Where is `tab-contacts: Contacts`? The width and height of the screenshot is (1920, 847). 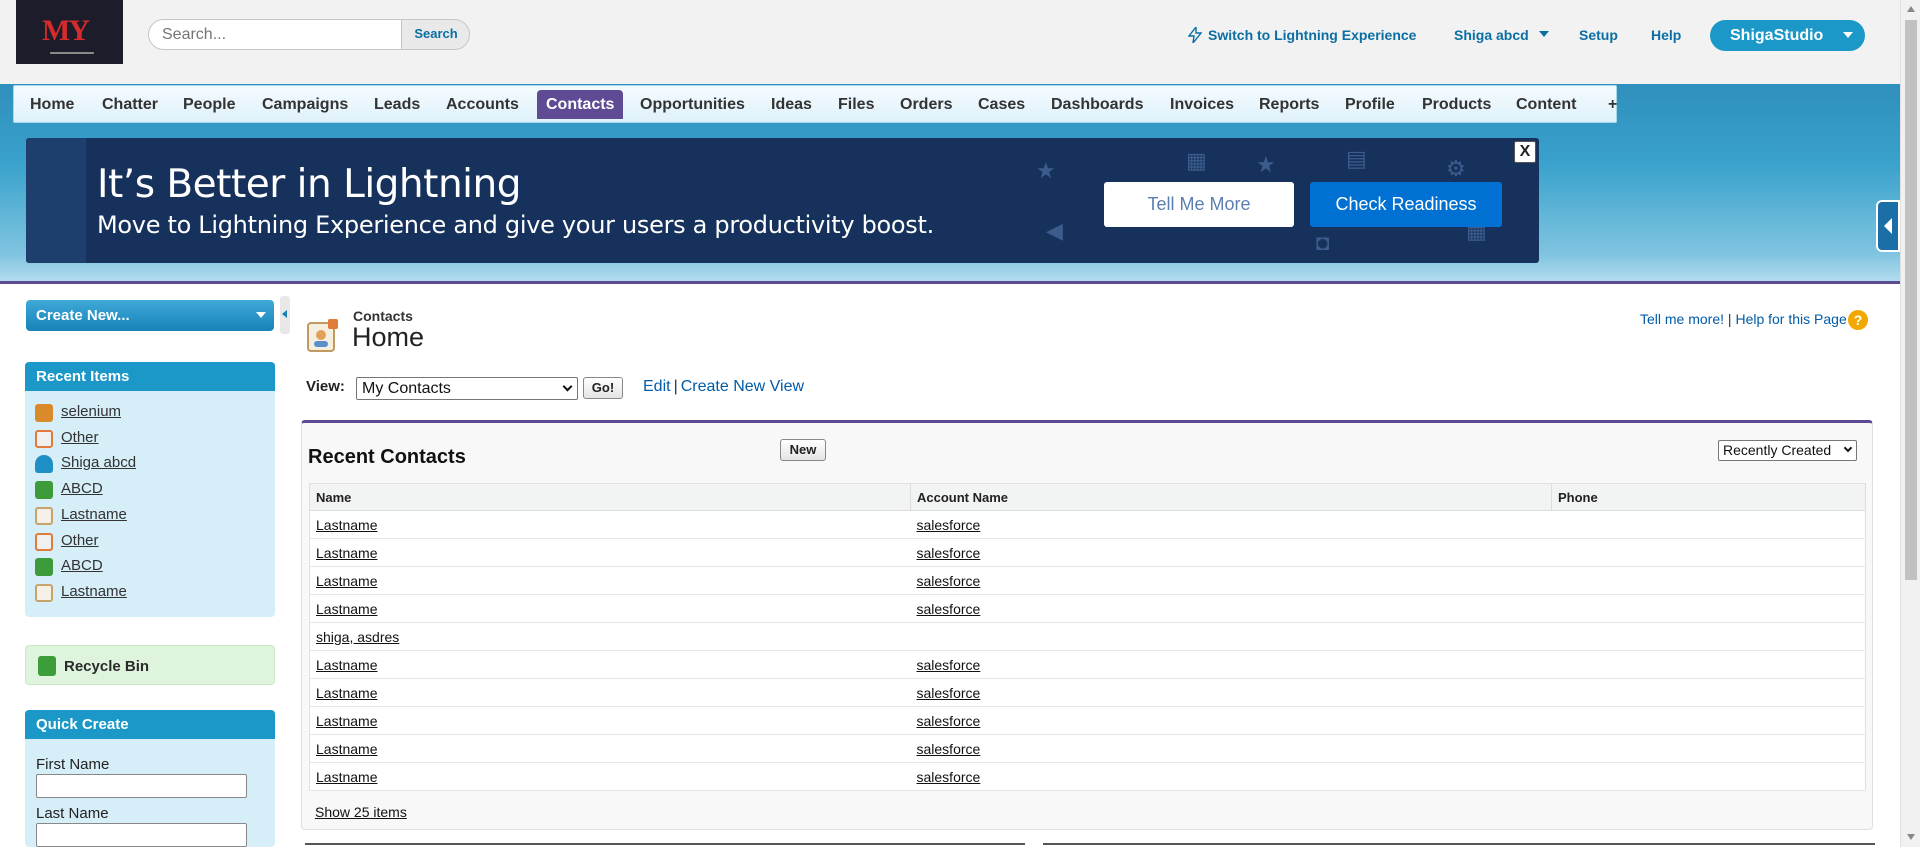
tab-contacts: Contacts is located at coordinates (580, 104).